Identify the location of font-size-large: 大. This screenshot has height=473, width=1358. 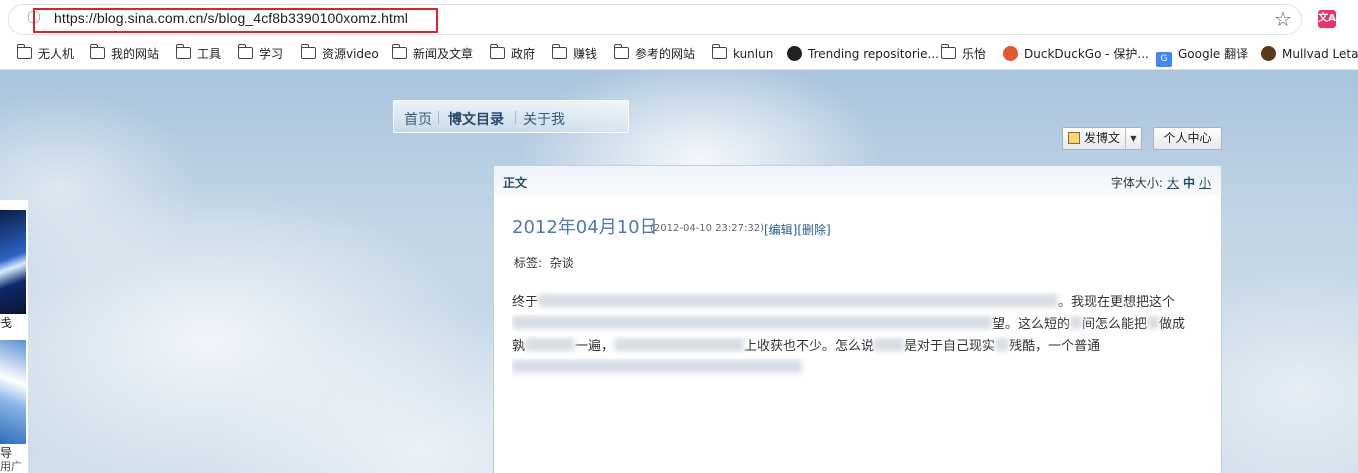
(1173, 183).